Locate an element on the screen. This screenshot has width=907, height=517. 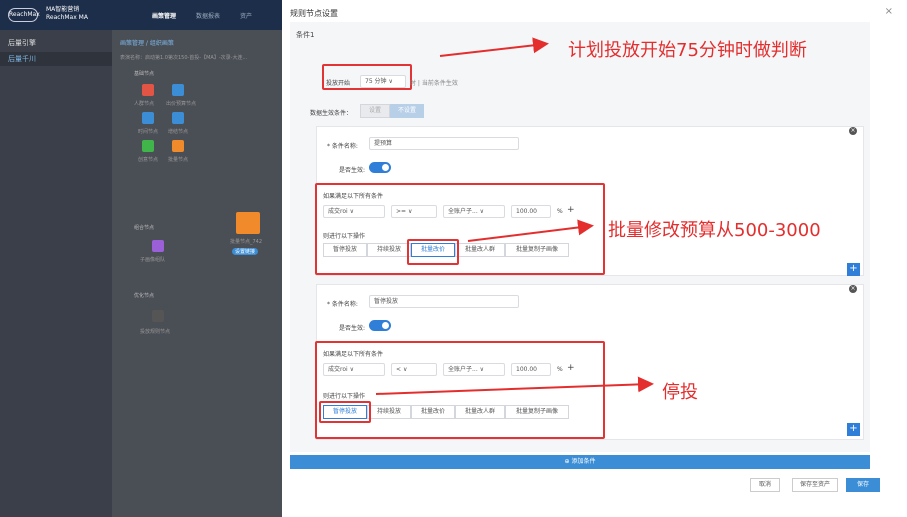
annotation-text: 计划投放开始75分钟时做判断 is located at coordinates (687, 50).